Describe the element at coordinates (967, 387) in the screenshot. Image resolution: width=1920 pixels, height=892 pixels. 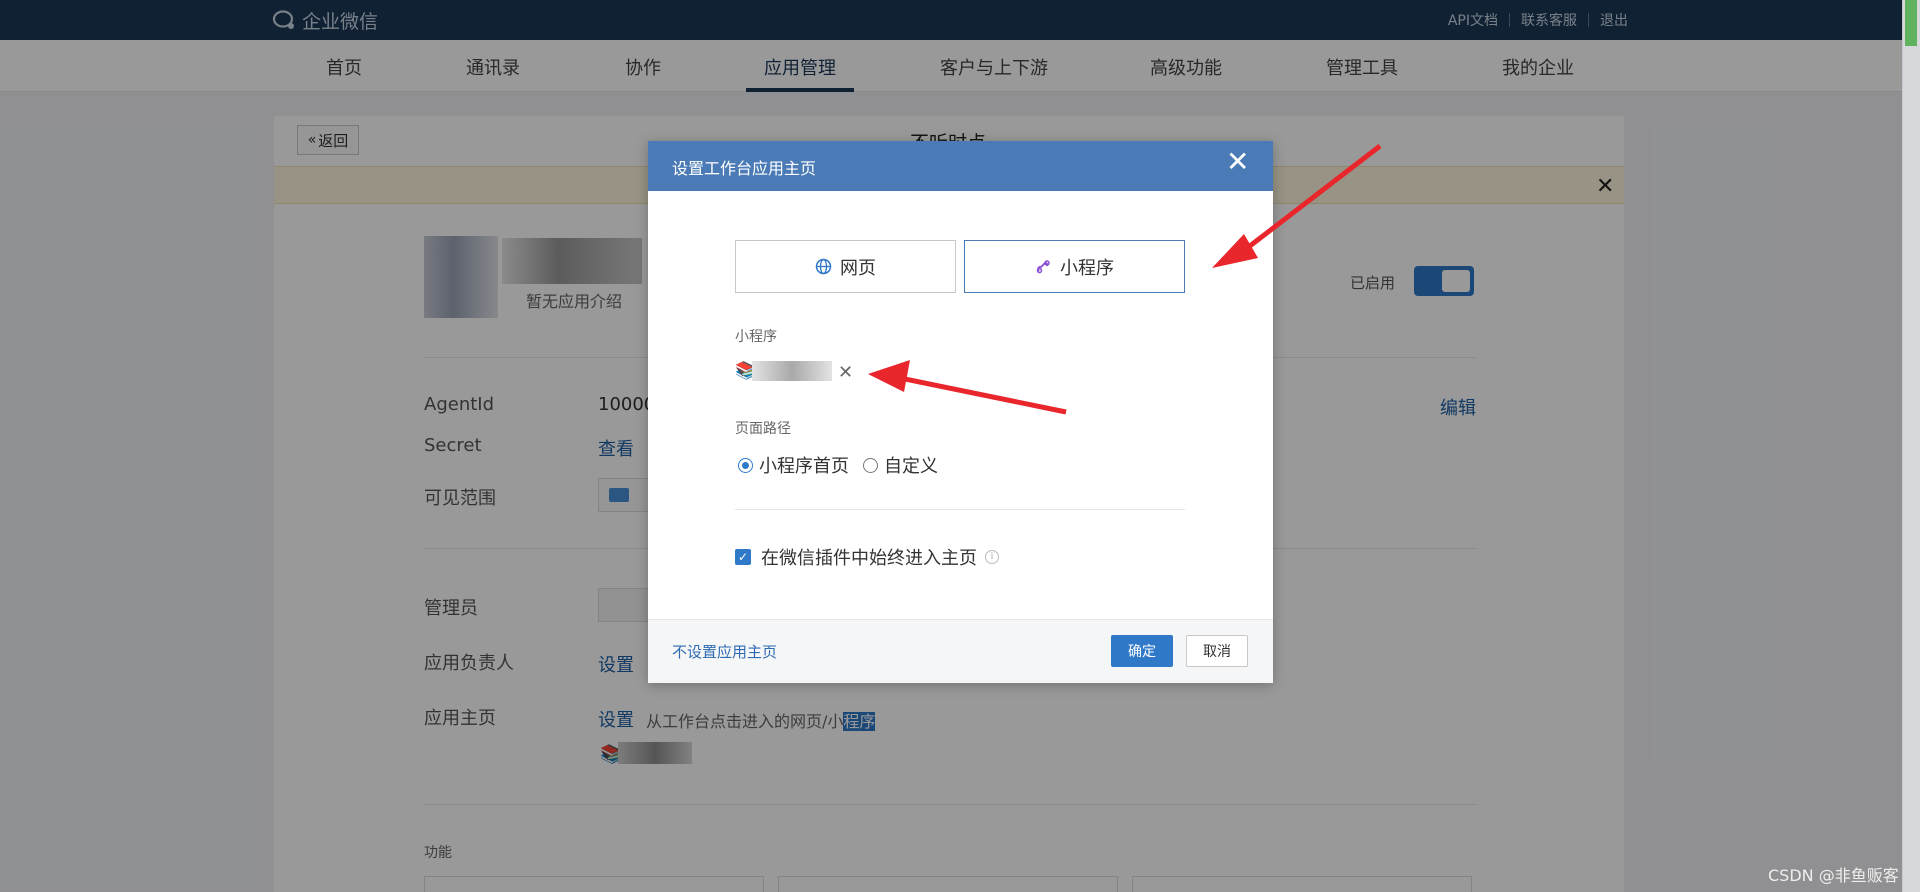
I see `annotation-arrow-middle` at that location.